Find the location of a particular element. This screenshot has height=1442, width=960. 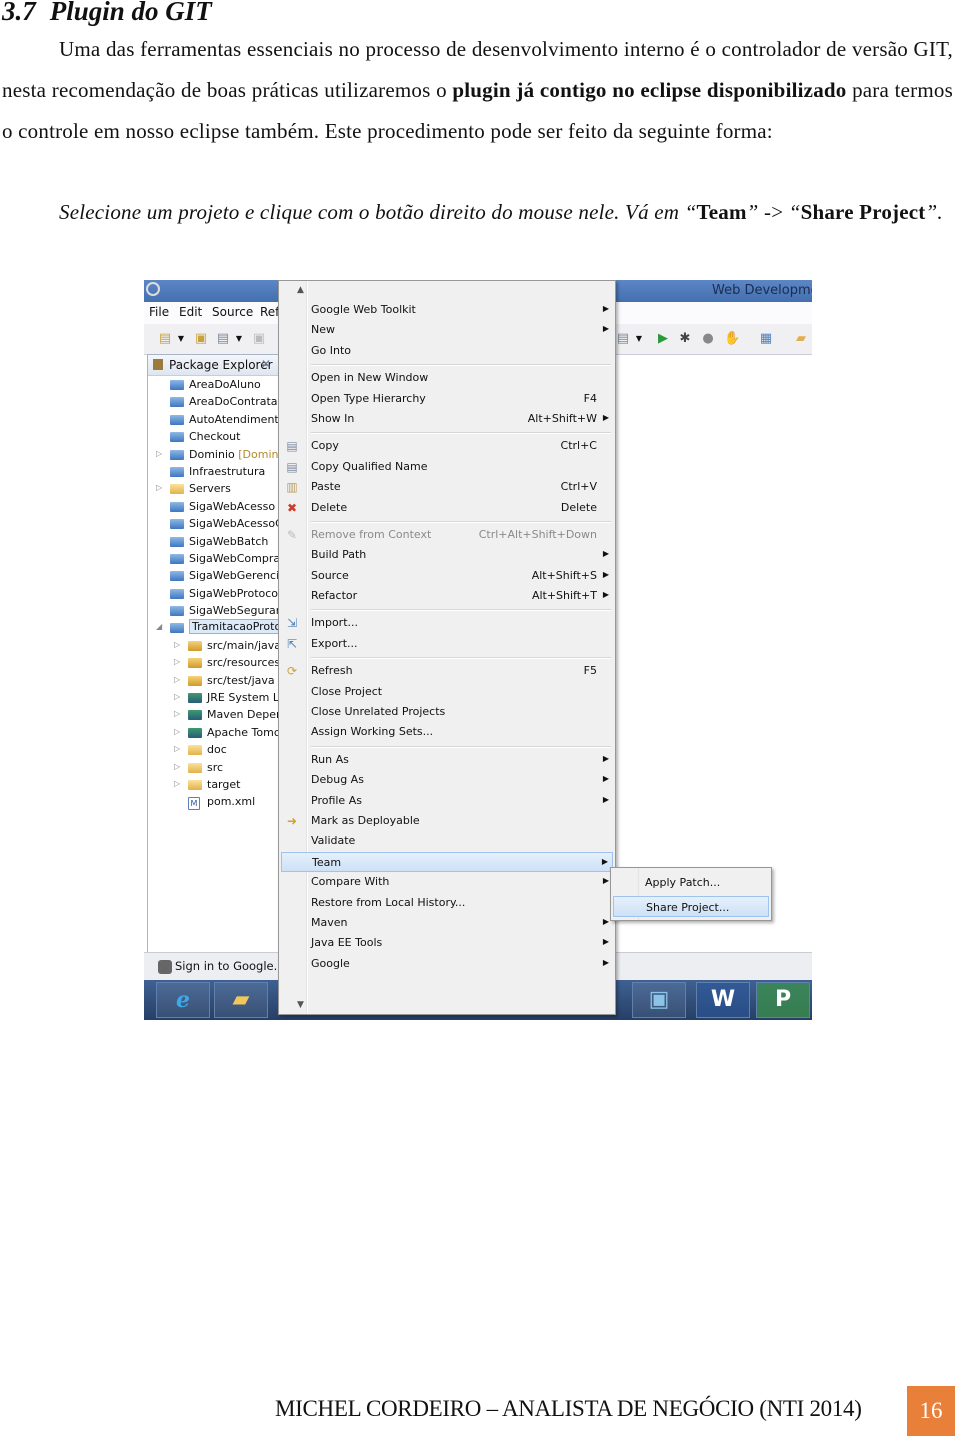

tree-item: ▷ Maven Depen is located at coordinates (215, 715).